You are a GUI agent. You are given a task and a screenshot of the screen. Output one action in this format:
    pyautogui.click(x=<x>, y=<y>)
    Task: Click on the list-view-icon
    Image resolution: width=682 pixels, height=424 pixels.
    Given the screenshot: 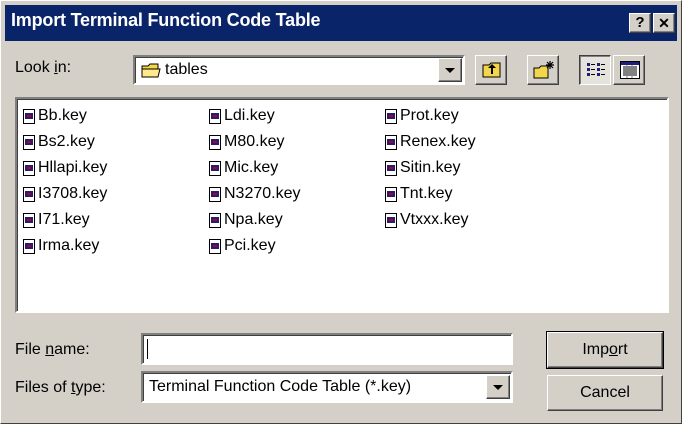 What is the action you would take?
    pyautogui.click(x=596, y=73)
    